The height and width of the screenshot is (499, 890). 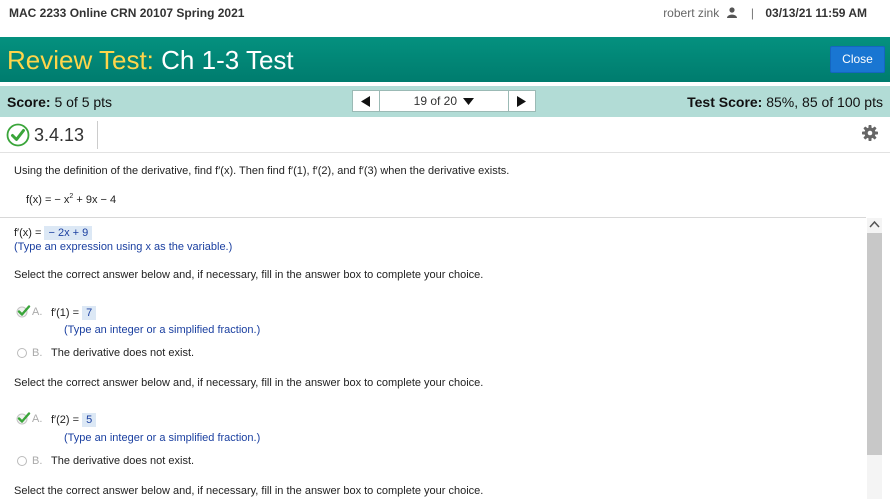 I want to click on course-name: MAC 2233 Online CRN 20107 Spring 2021, so click(x=127, y=13).